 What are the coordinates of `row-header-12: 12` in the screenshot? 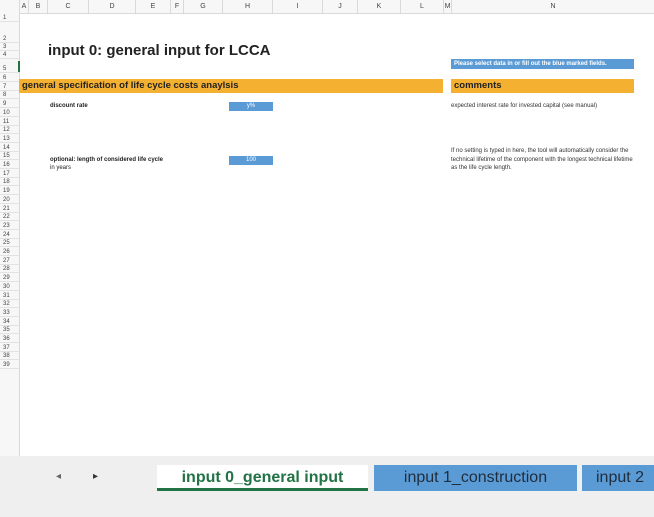 It's located at (9, 130).